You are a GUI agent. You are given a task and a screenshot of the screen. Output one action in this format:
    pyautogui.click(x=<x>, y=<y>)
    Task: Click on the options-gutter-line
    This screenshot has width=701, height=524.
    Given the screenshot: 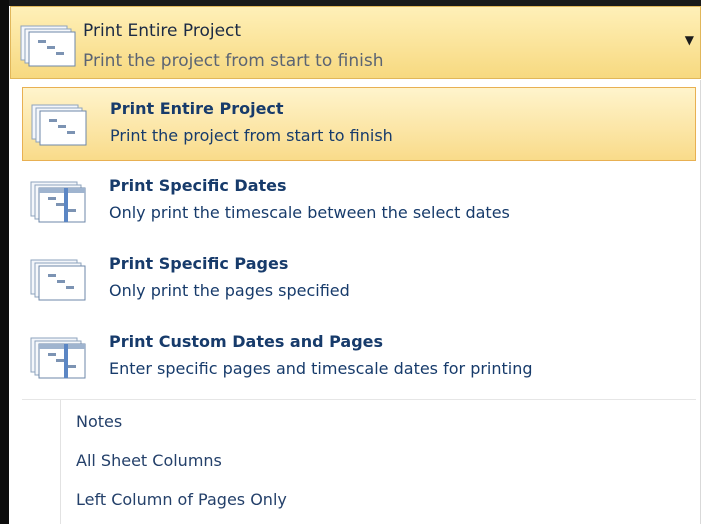 What is the action you would take?
    pyautogui.click(x=60, y=462)
    